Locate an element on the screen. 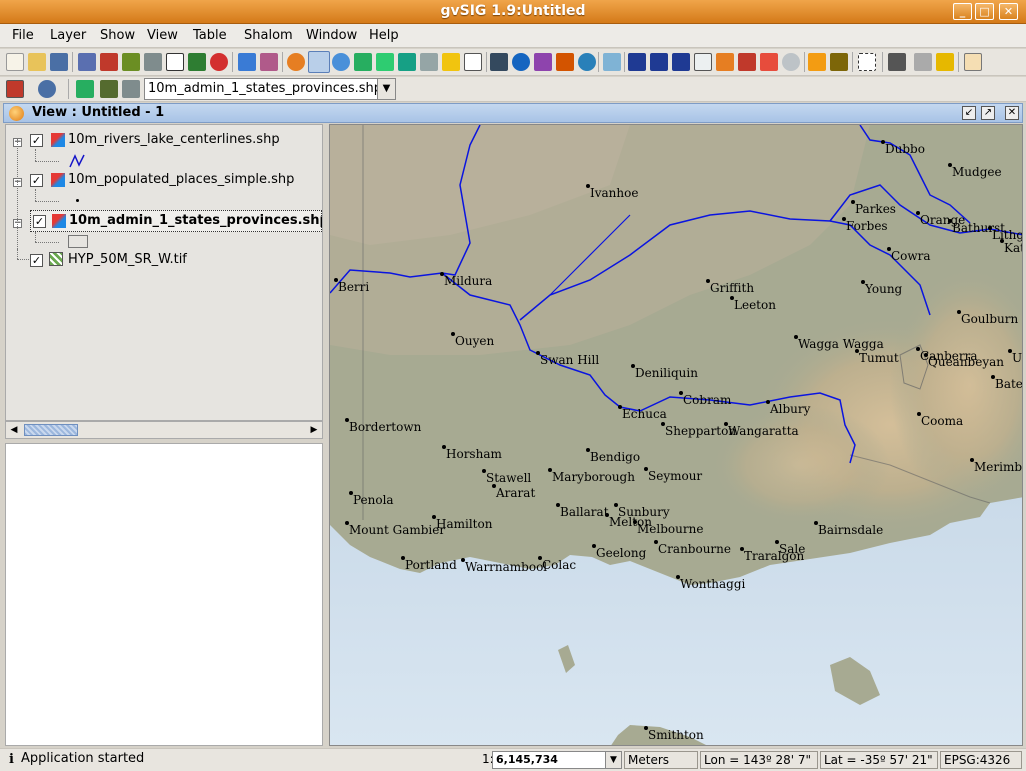  target-icon is located at coordinates (219, 62).